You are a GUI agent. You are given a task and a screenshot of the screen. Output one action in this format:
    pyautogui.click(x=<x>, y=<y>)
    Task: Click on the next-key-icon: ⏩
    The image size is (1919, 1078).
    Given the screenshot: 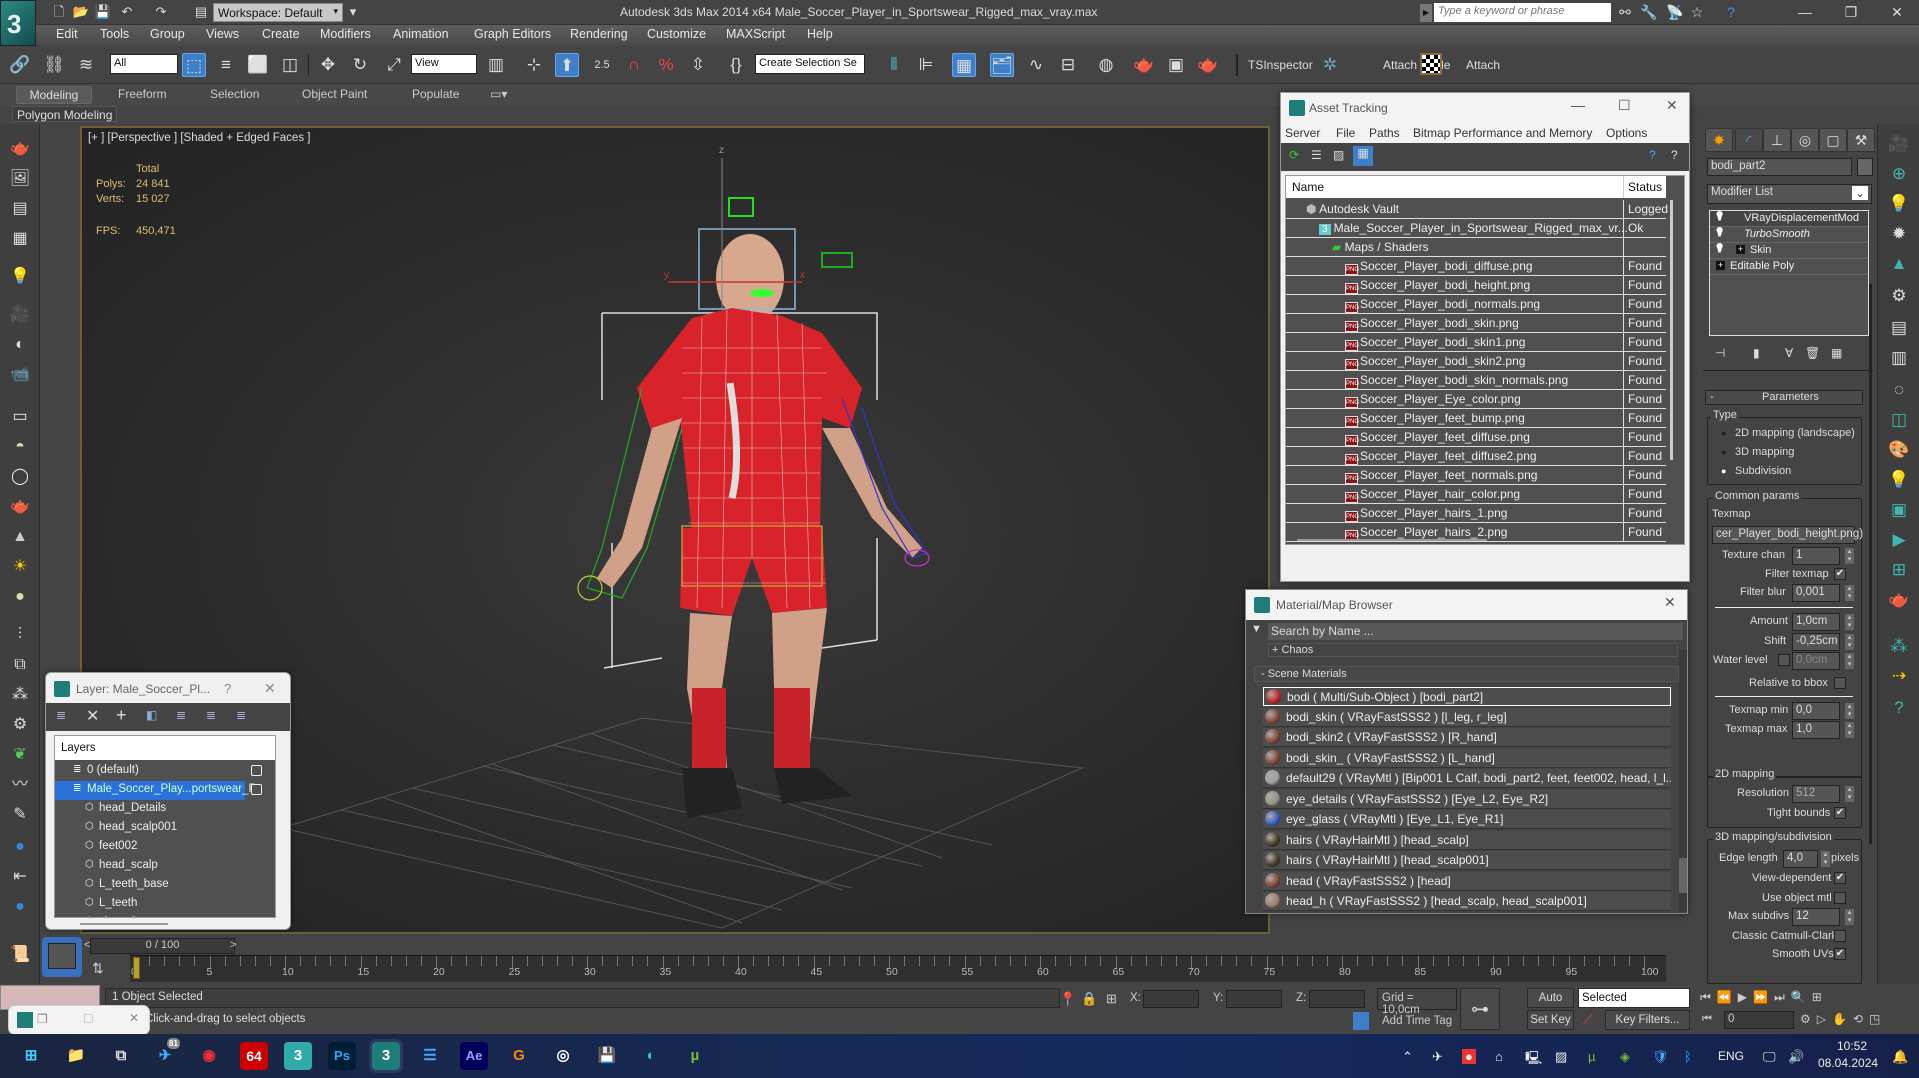 What is the action you would take?
    pyautogui.click(x=1763, y=997)
    